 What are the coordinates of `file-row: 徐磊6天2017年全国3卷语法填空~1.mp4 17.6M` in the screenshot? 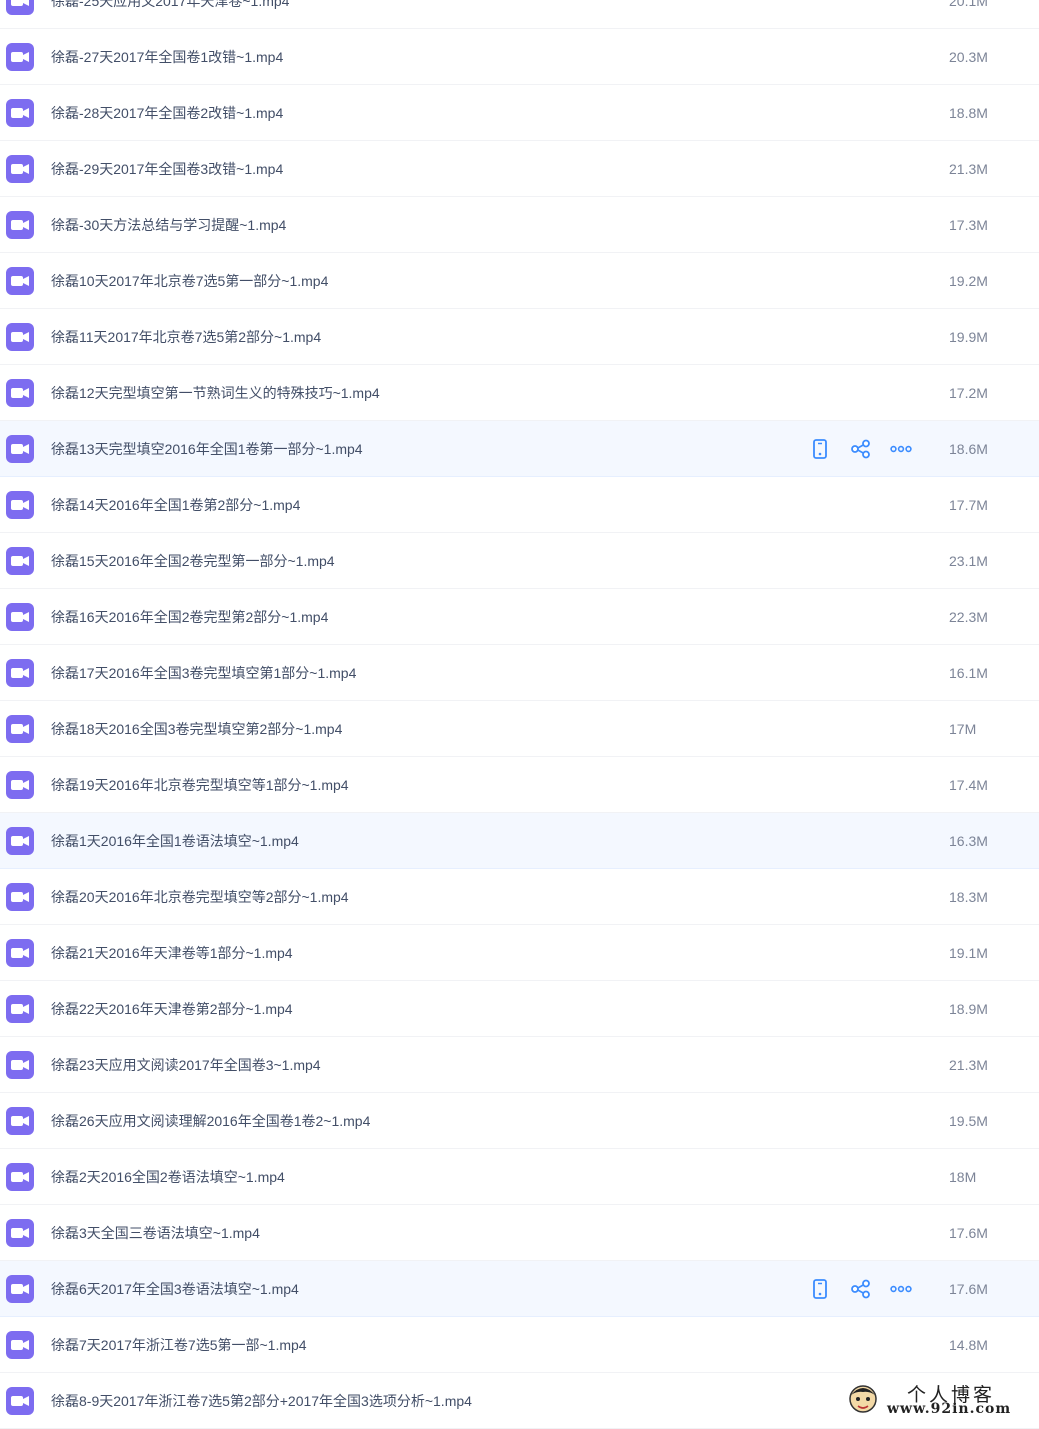 It's located at (519, 1289).